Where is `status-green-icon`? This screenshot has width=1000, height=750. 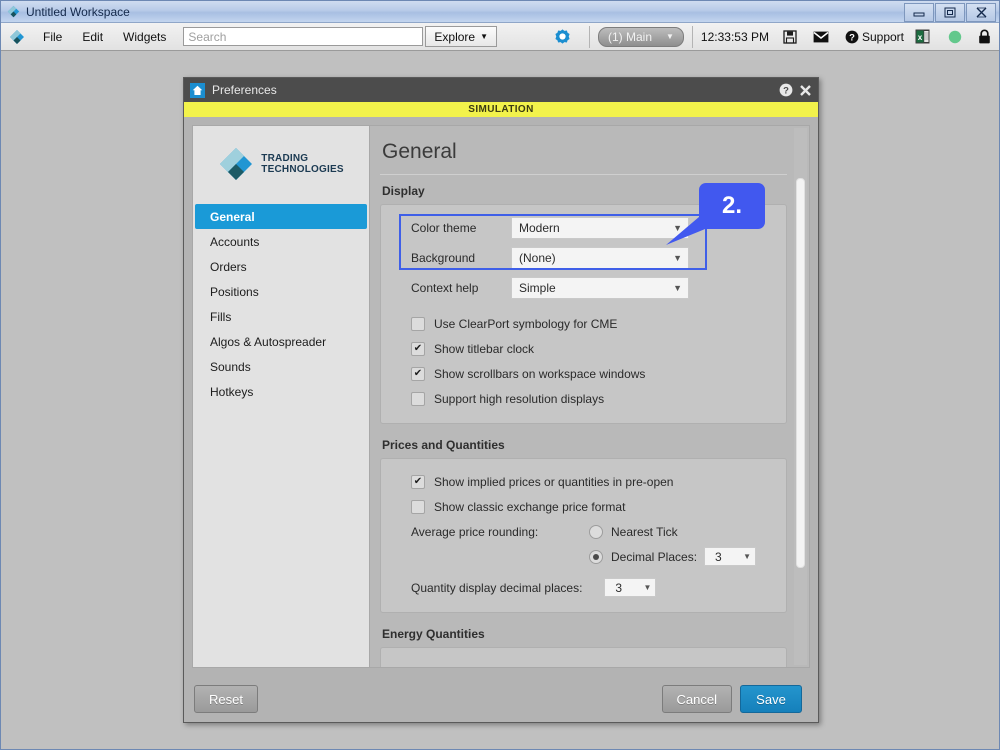
status-green-icon is located at coordinates (955, 37).